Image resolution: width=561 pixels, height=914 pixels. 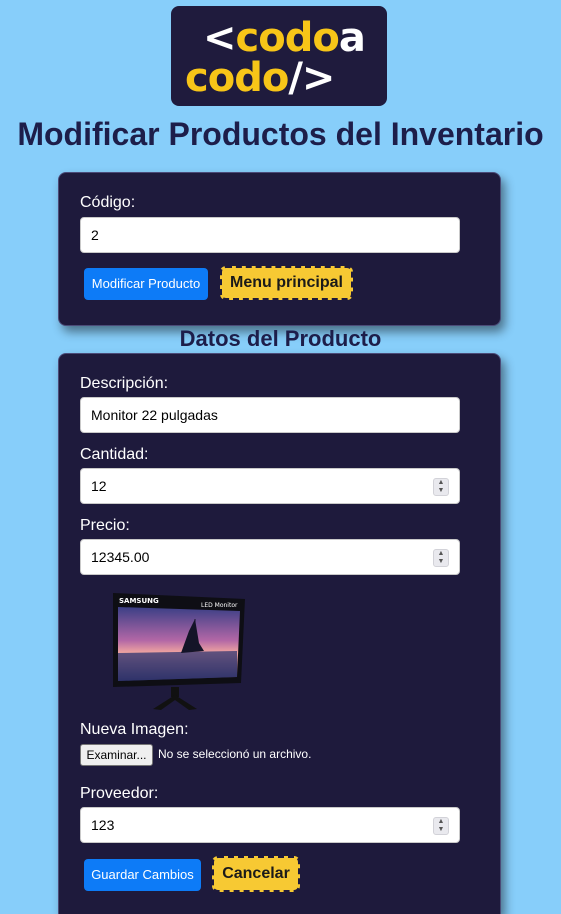 I want to click on modify-product-button: Modificar Producto, so click(x=146, y=284).